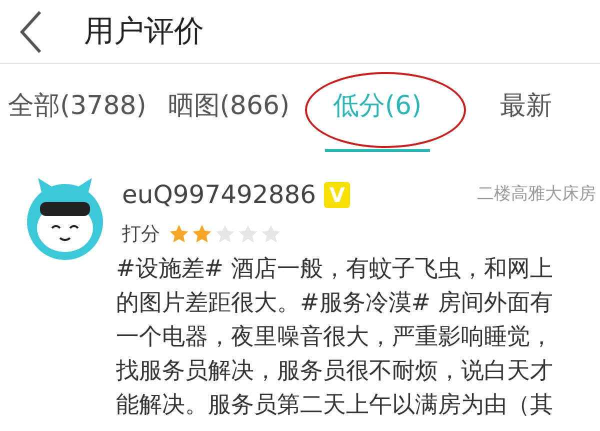 This screenshot has width=600, height=431. What do you see at coordinates (141, 234) in the screenshot?
I see `rating-label: 打分` at bounding box center [141, 234].